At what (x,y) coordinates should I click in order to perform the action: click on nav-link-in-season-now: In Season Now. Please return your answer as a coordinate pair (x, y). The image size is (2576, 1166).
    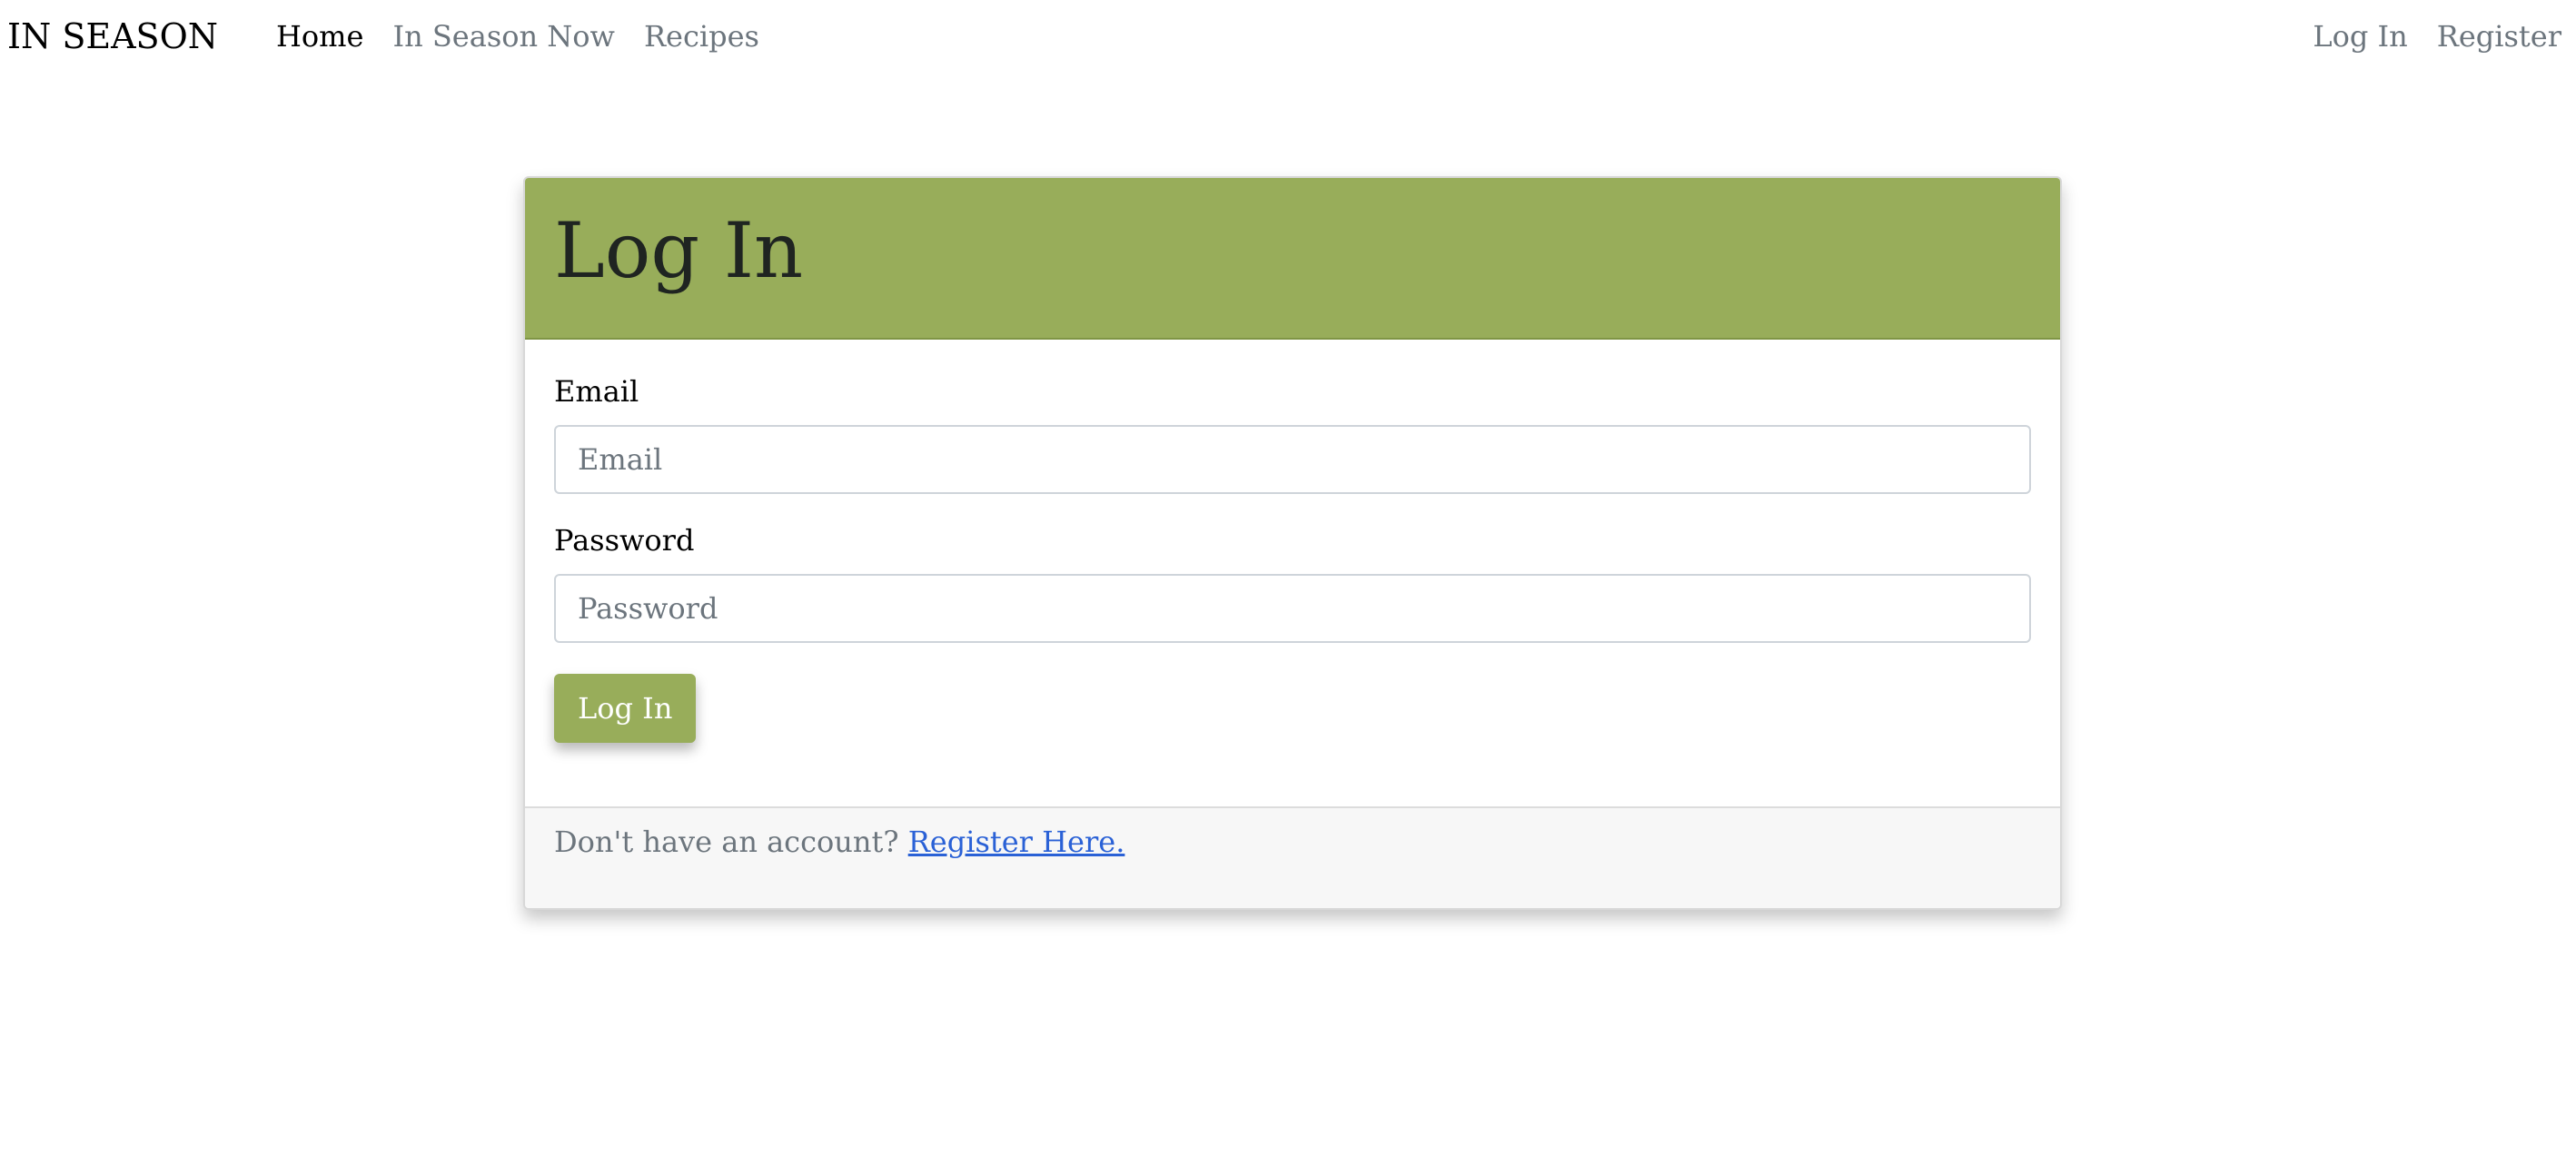
    Looking at the image, I should click on (503, 37).